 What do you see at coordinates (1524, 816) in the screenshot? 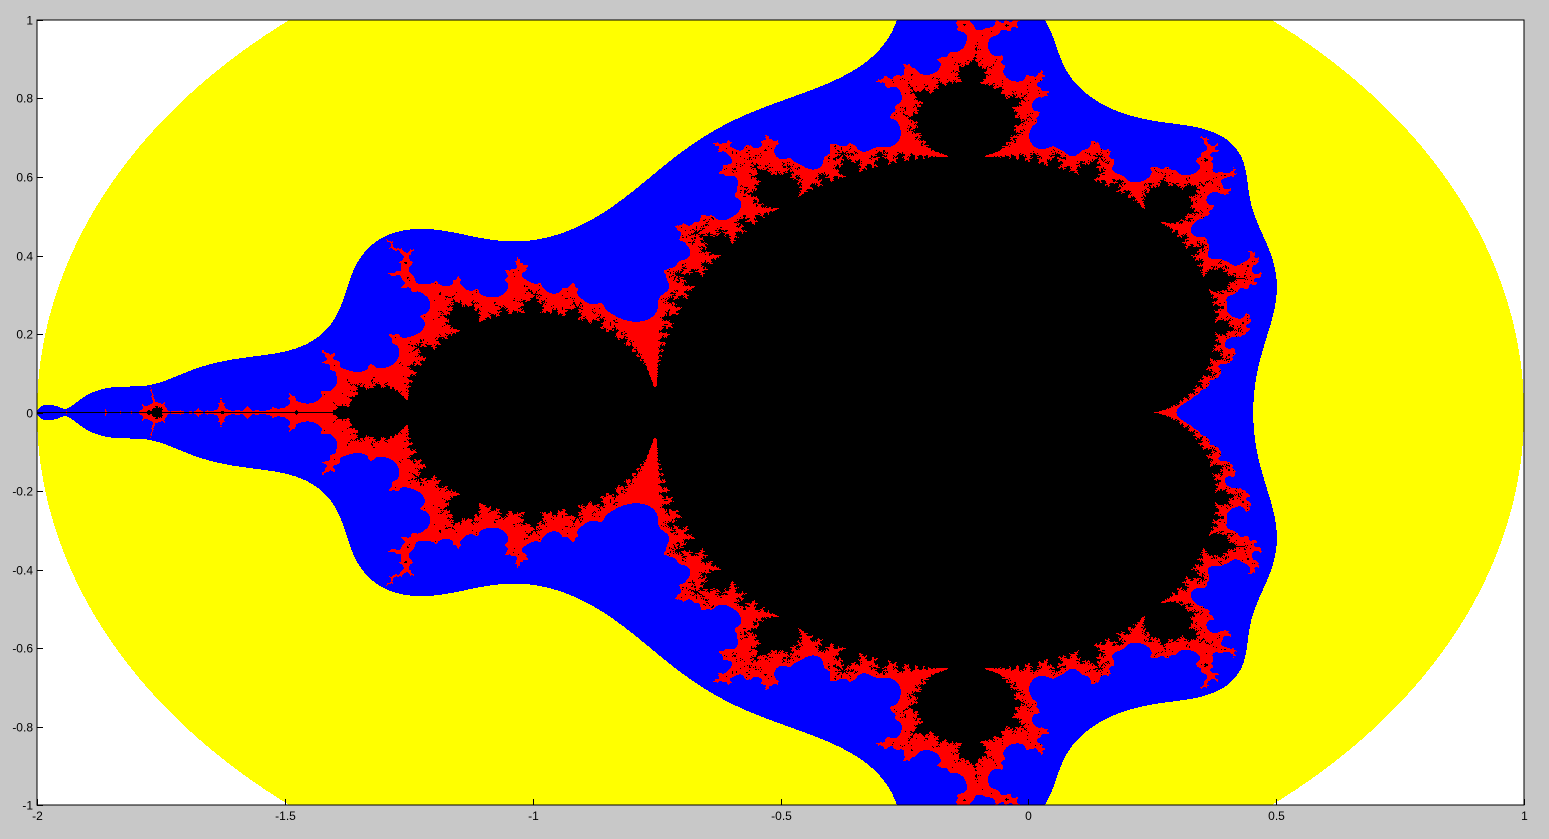
I see `x-tick-label: 1` at bounding box center [1524, 816].